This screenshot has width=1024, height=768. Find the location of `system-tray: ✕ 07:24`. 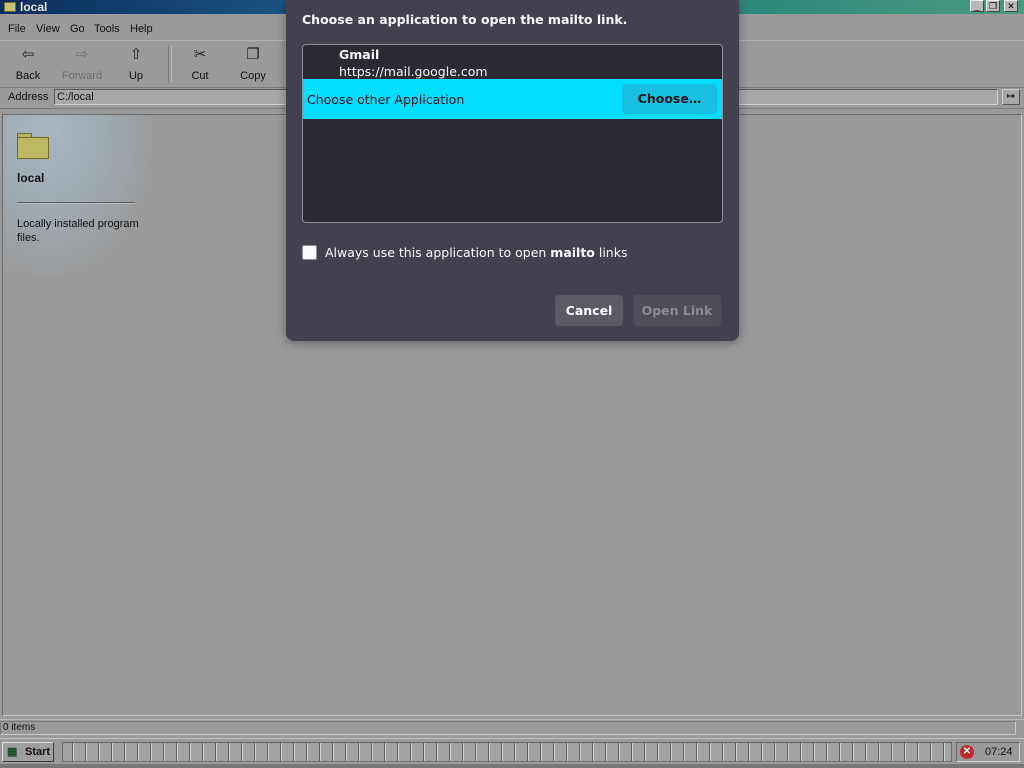

system-tray: ✕ 07:24 is located at coordinates (988, 752).